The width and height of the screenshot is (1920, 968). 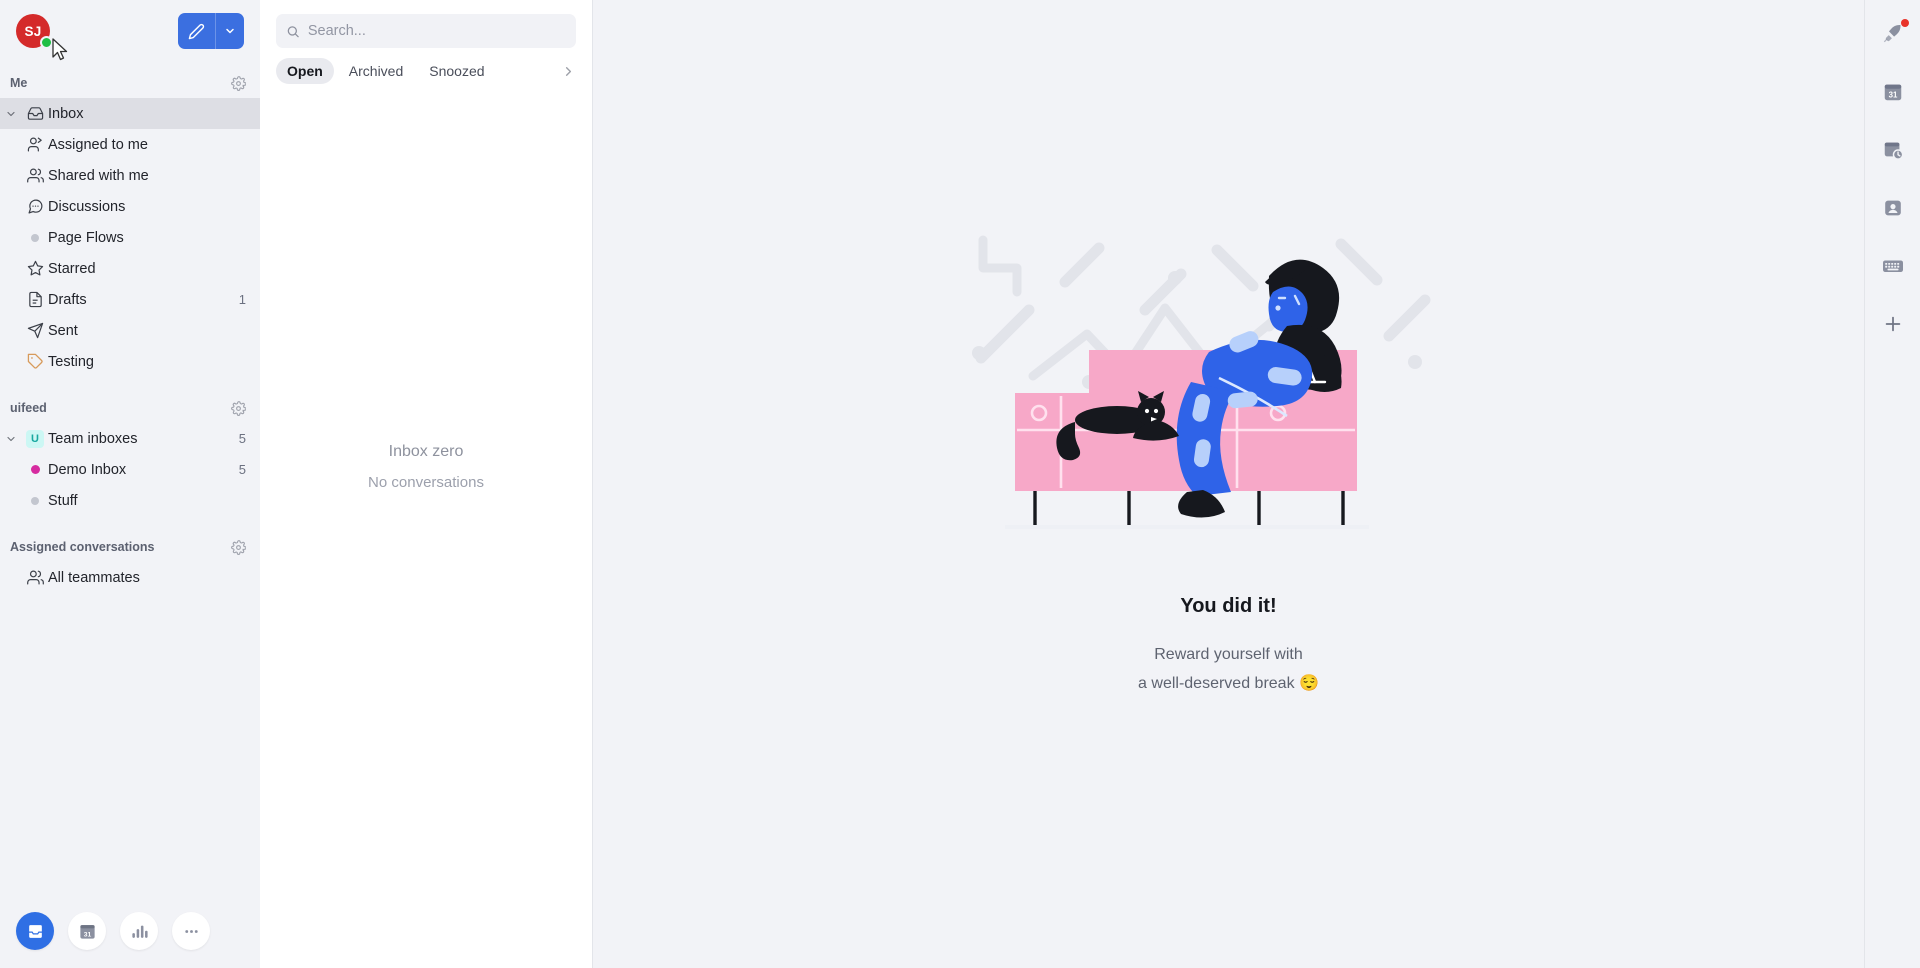 I want to click on hero-title: You did it!, so click(x=1228, y=606).